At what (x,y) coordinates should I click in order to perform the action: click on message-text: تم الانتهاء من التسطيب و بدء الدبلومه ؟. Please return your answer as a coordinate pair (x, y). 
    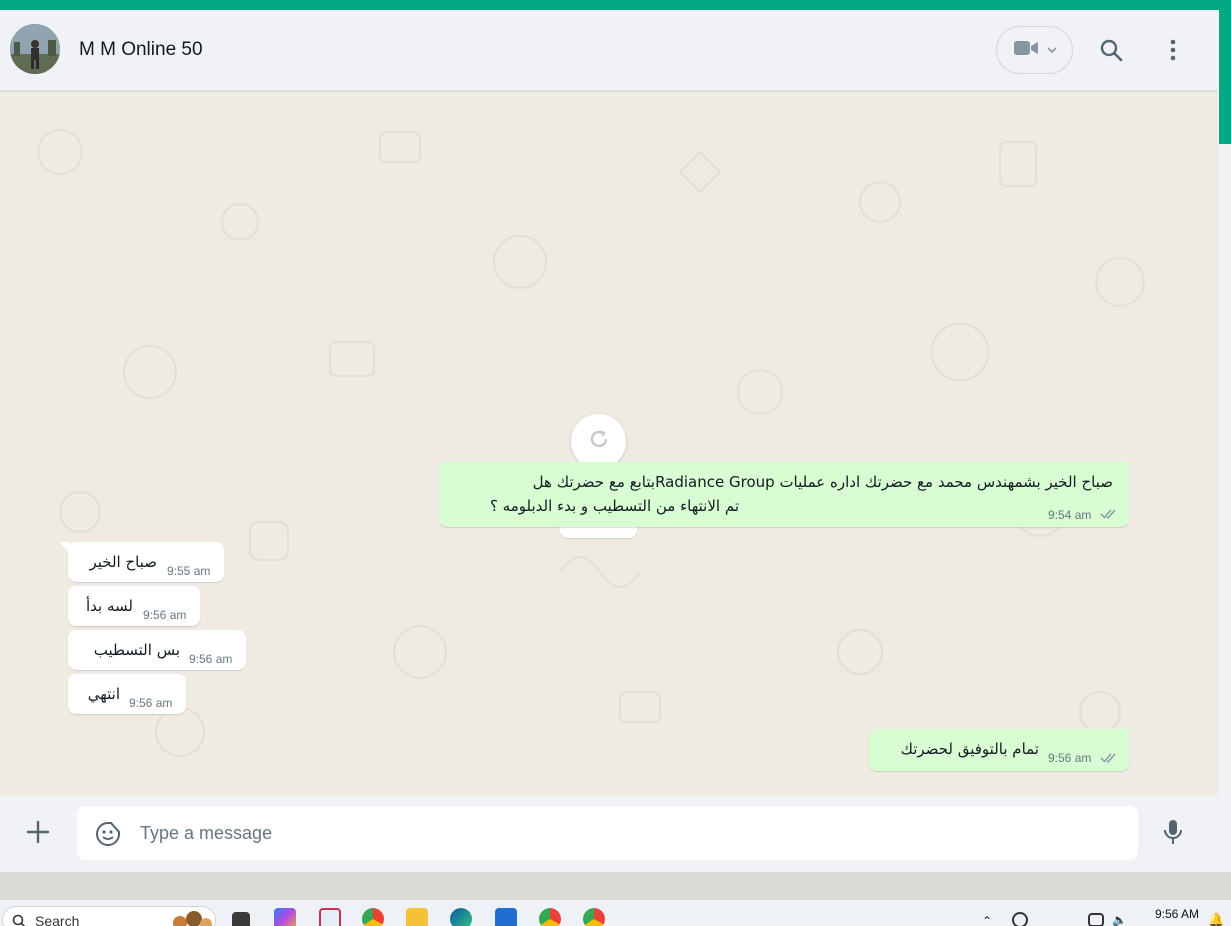
    Looking at the image, I should click on (614, 506).